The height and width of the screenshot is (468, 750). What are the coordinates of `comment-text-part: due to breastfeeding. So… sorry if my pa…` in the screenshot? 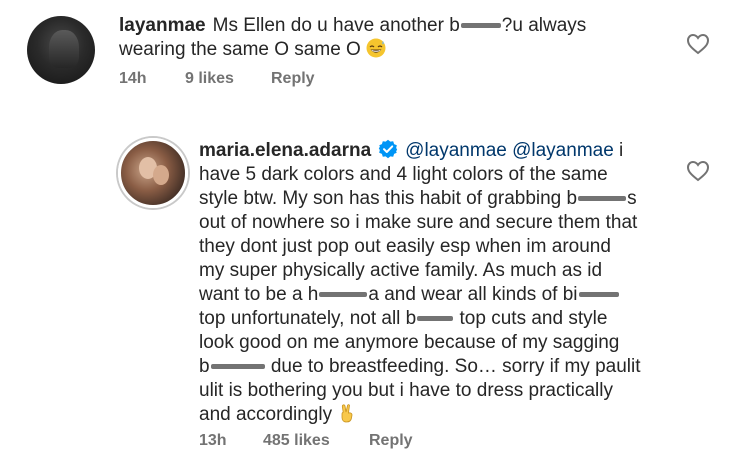 It's located at (453, 366).